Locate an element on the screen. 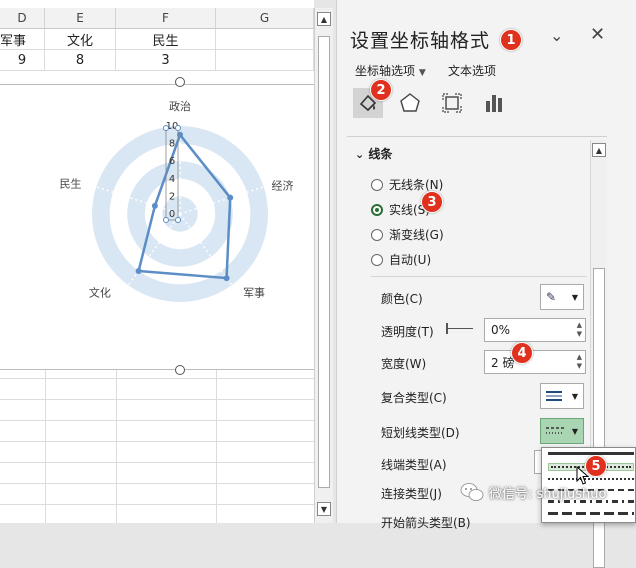 The image size is (636, 568). radar-category-label: 文化 is located at coordinates (100, 292).